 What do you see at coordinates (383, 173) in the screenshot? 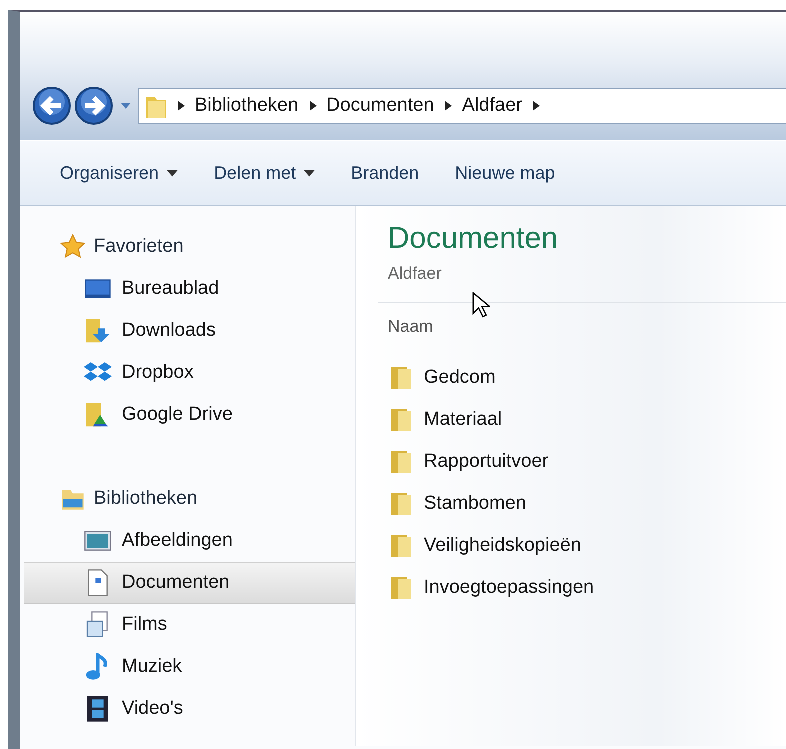
I see `toolbar-button: Branden` at bounding box center [383, 173].